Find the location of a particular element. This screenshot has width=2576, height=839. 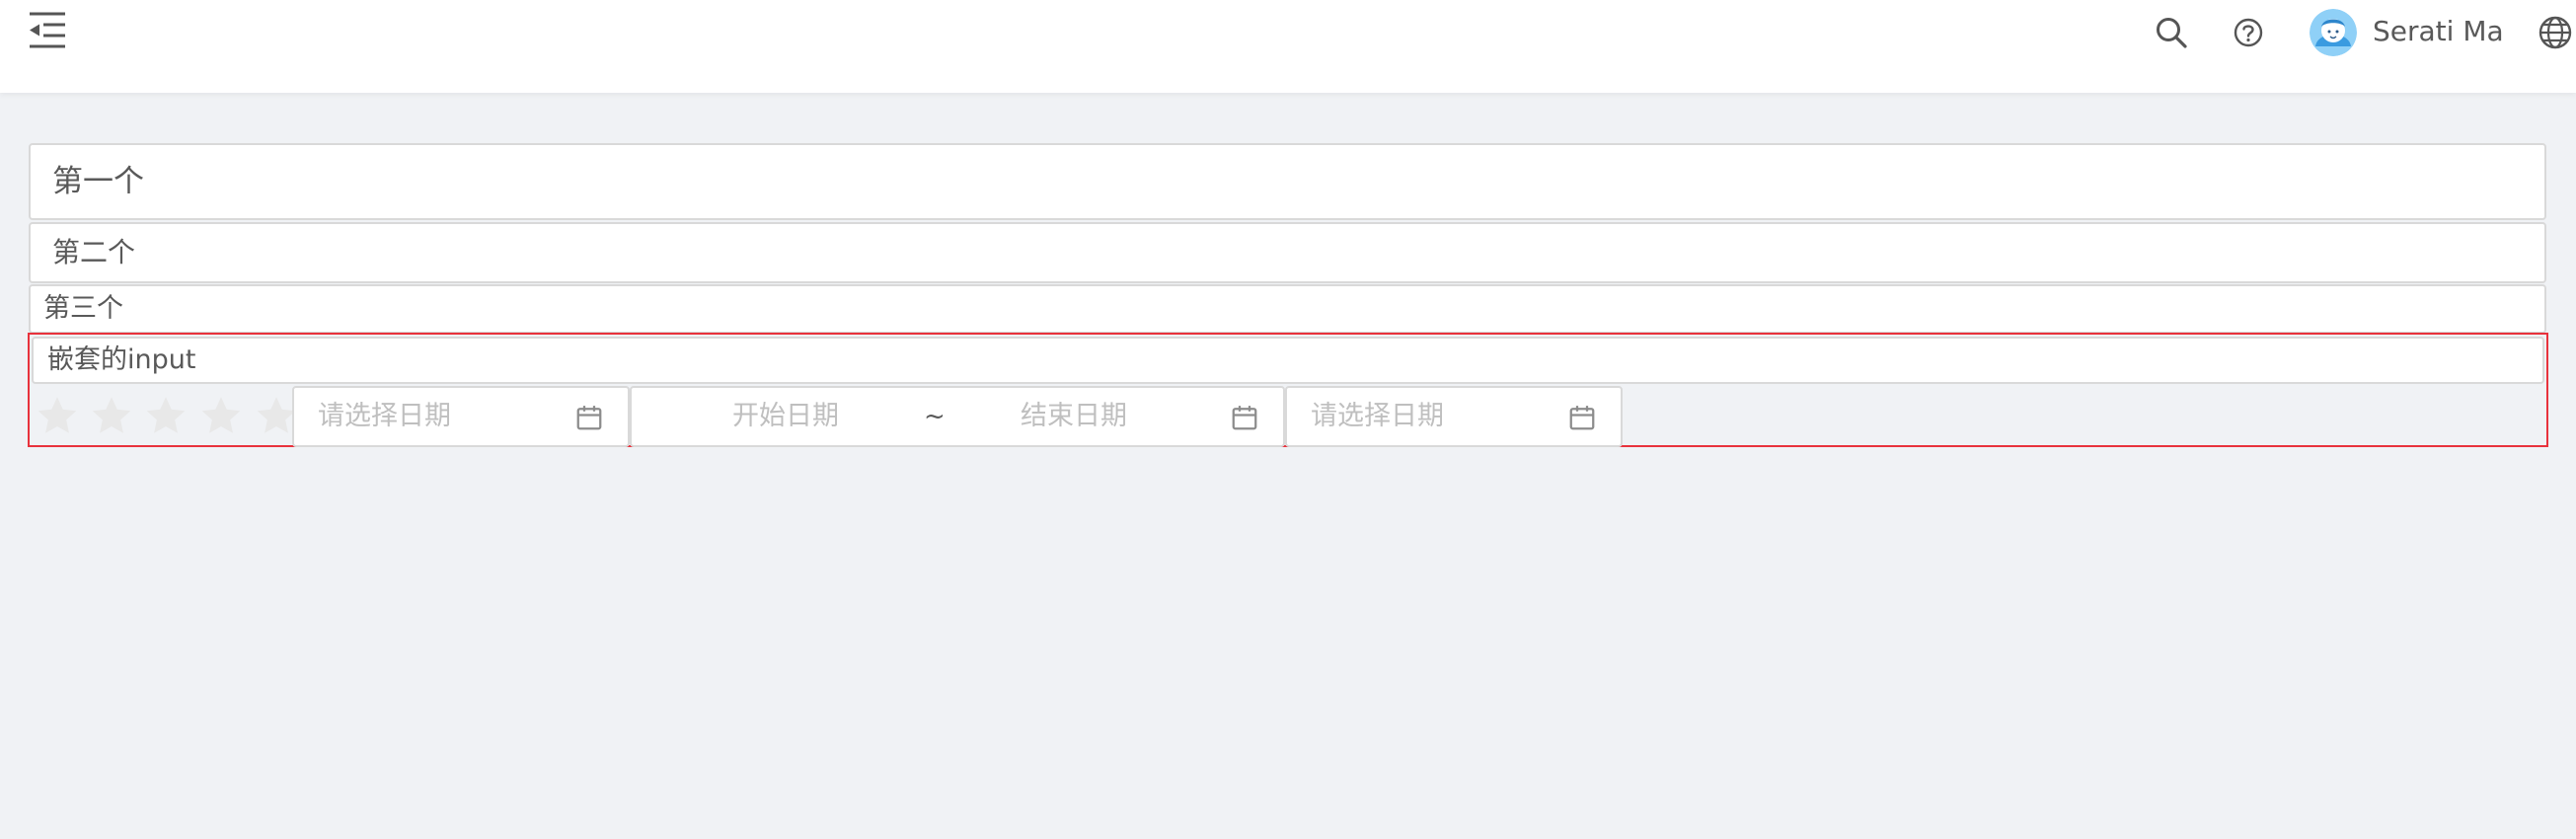

question-circle-icon is located at coordinates (2248, 32).